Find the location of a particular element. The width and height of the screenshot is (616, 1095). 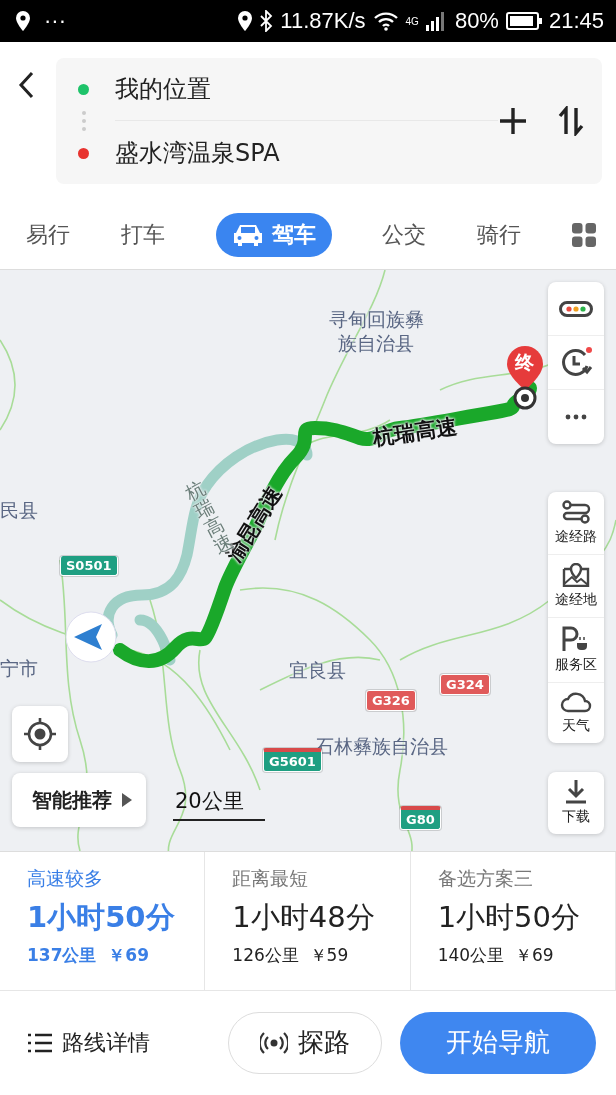

road-shield: G326 is located at coordinates (391, 700).